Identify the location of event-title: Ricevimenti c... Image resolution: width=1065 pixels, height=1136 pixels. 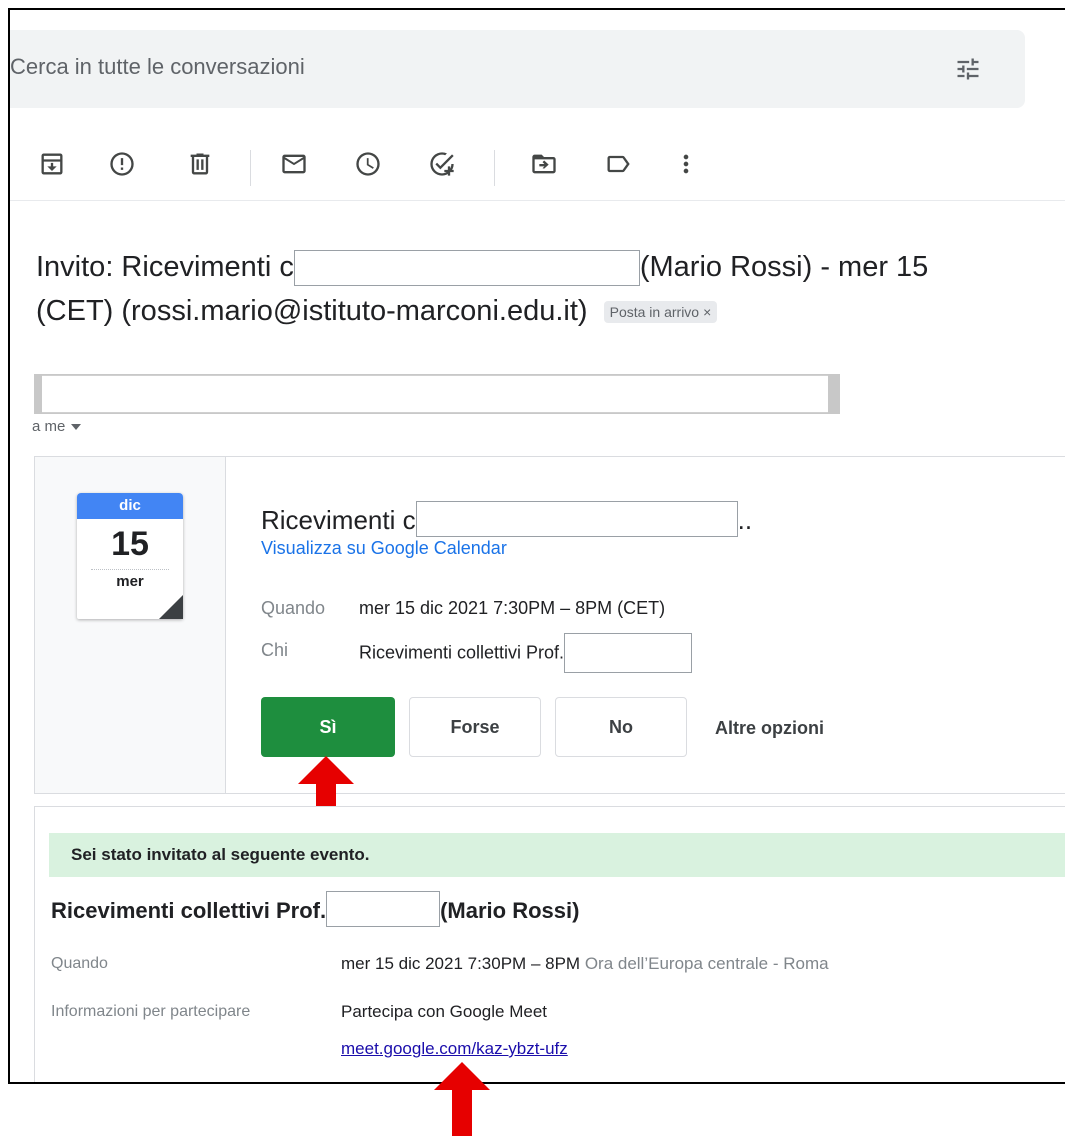
(507, 519).